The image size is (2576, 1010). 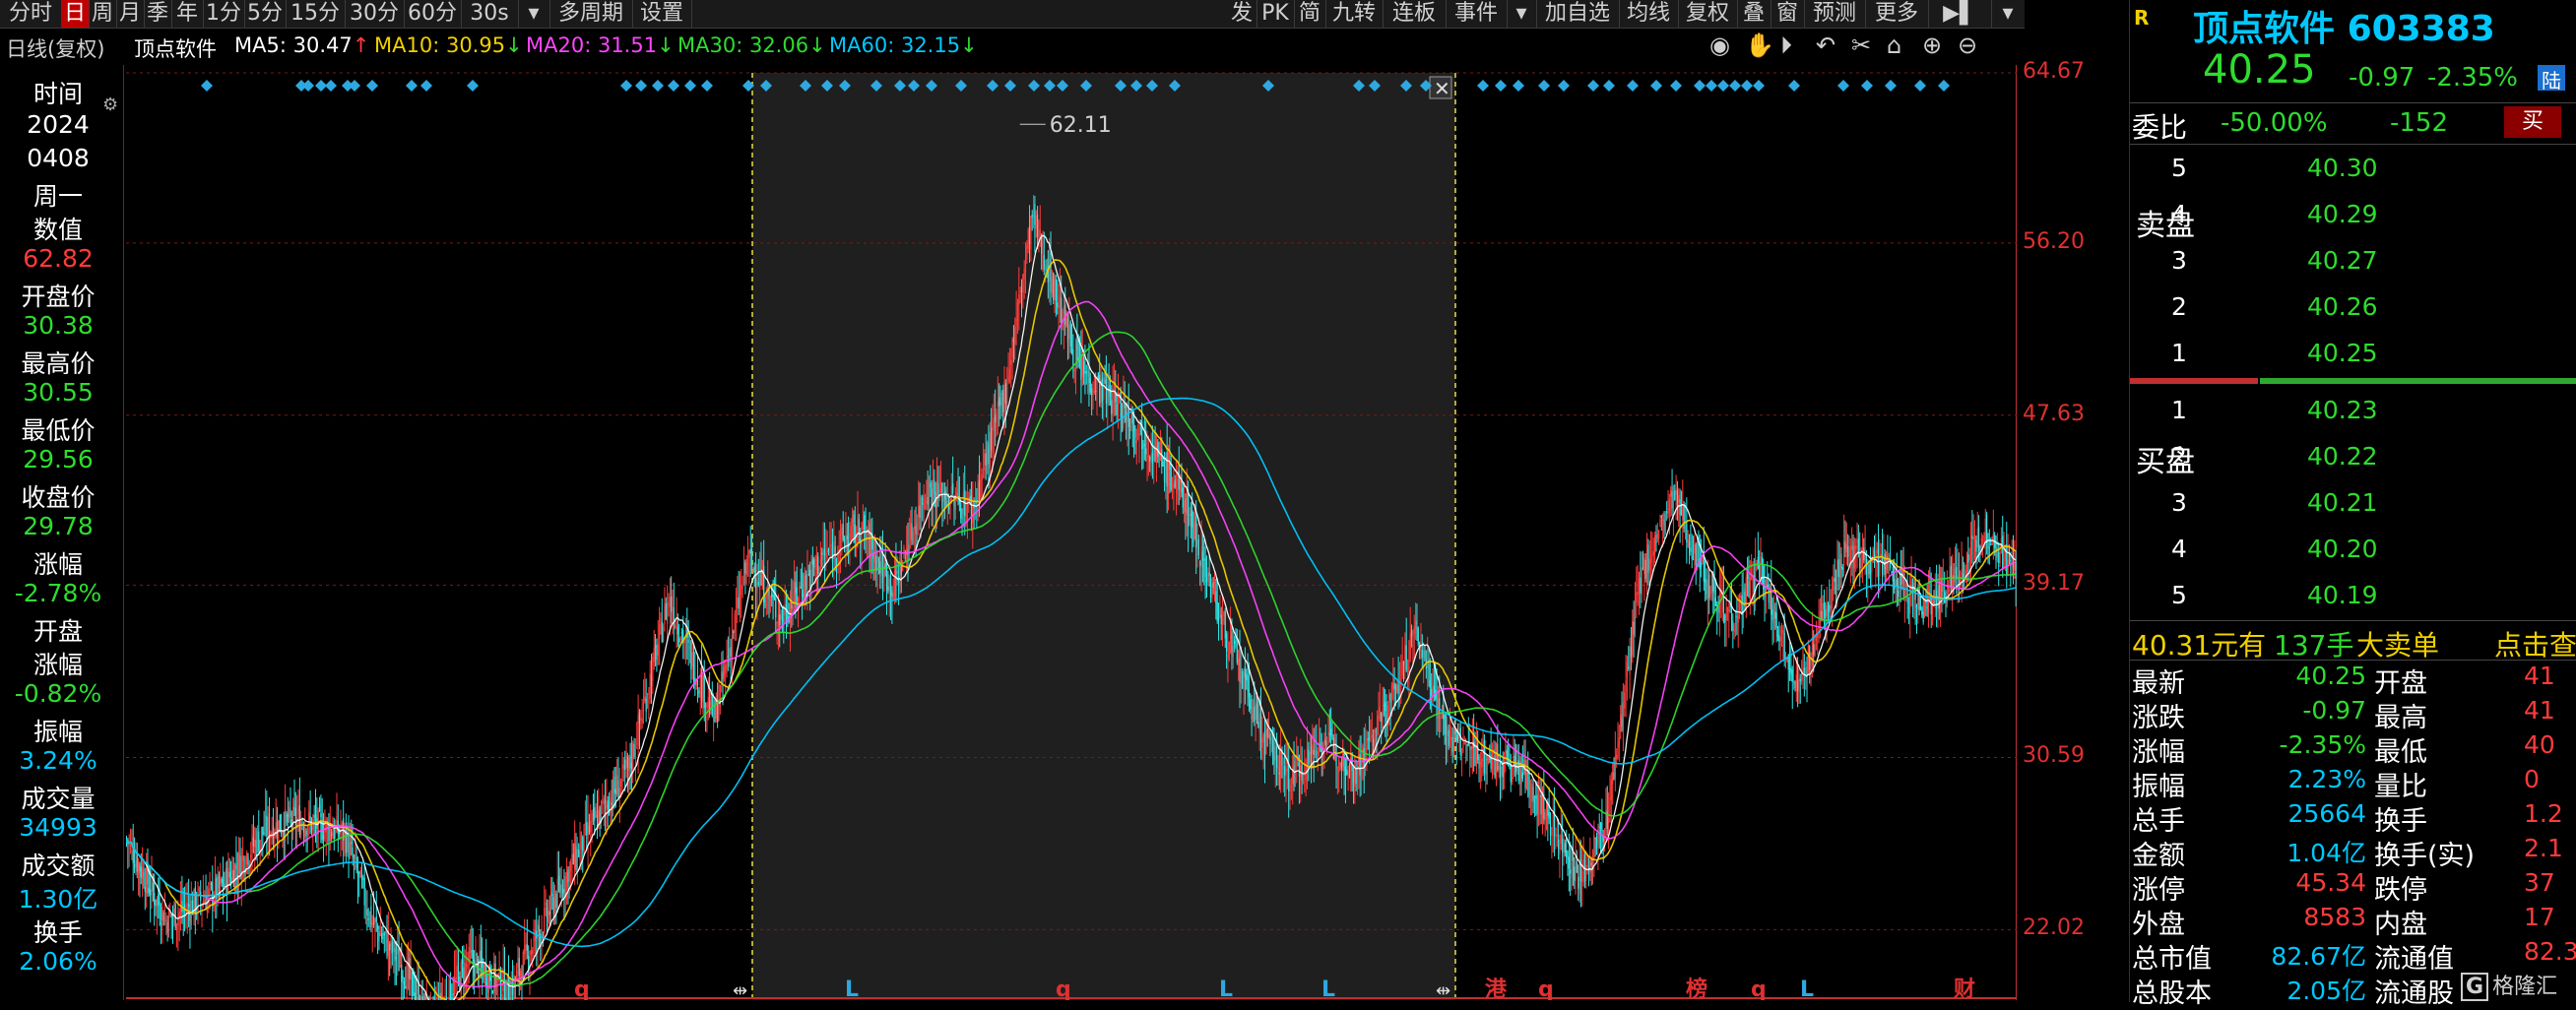 I want to click on export-icon: ▶▌, so click(x=1960, y=14).